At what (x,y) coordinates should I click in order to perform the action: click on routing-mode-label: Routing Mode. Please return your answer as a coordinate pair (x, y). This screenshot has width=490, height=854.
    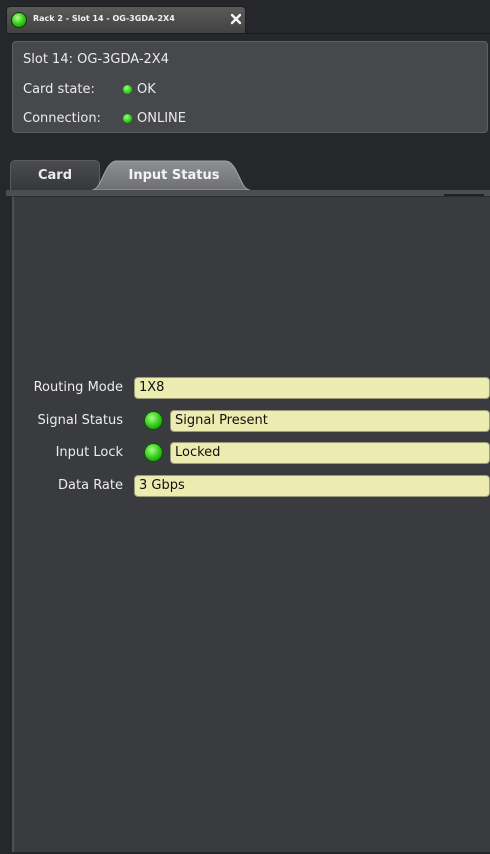
    Looking at the image, I should click on (78, 387).